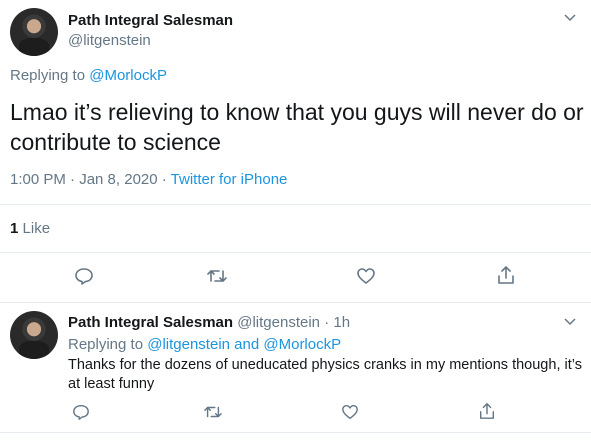 The height and width of the screenshot is (440, 591). I want to click on like-count: 1, so click(14, 228).